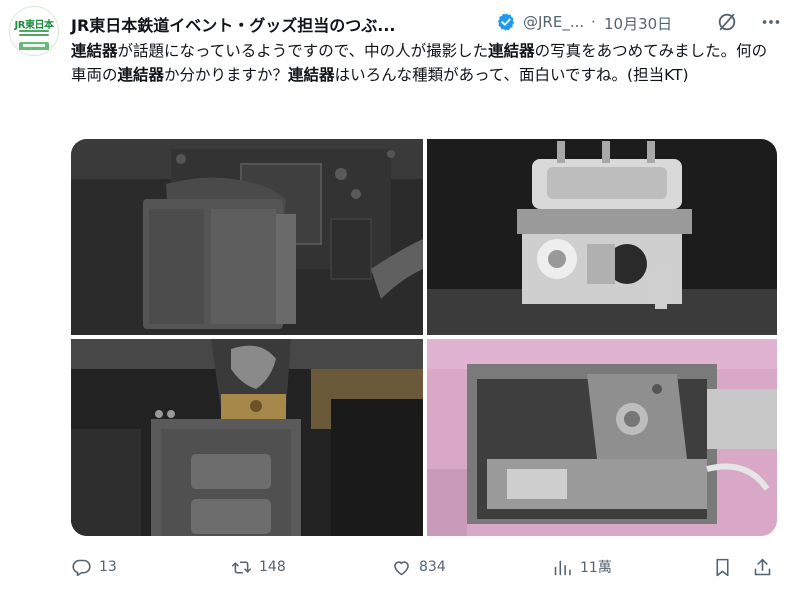  I want to click on train-icon, so click(34, 46).